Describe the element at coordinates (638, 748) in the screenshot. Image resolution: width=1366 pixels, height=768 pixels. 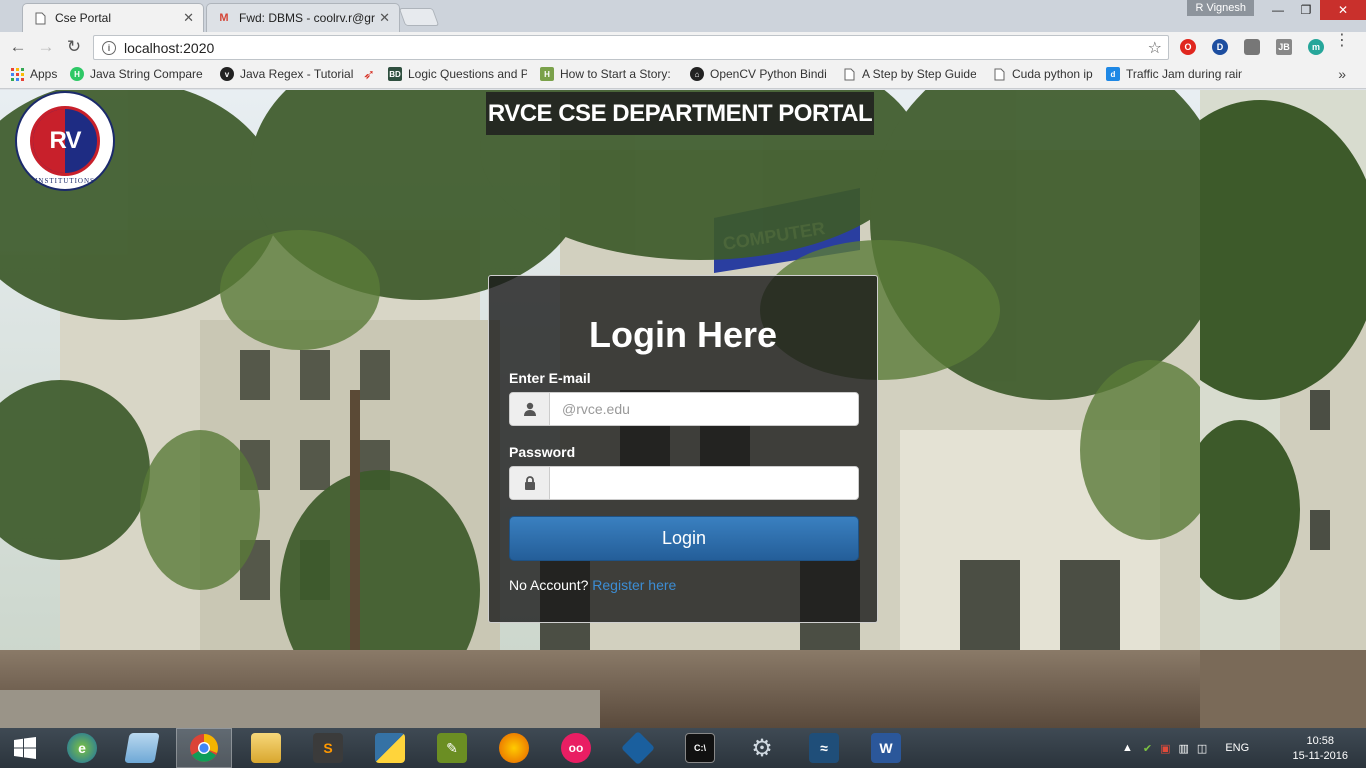
I see `taskbar-virtualbox-icon` at that location.